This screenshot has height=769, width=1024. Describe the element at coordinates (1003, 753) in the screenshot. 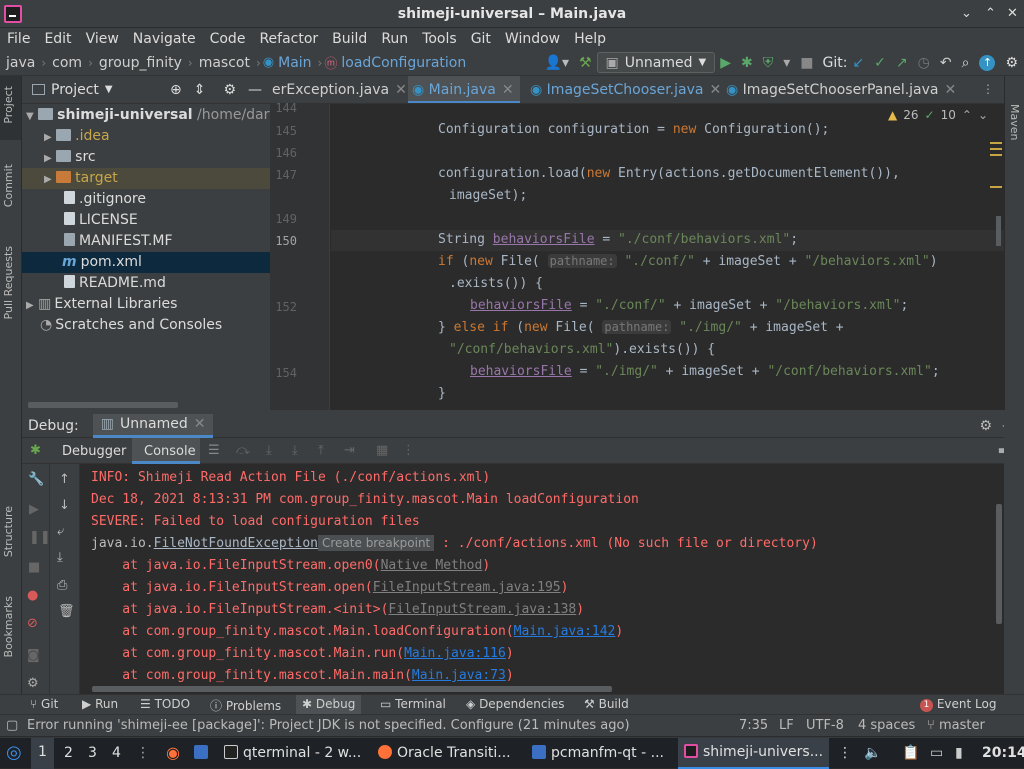

I see `clock: 20:14` at that location.